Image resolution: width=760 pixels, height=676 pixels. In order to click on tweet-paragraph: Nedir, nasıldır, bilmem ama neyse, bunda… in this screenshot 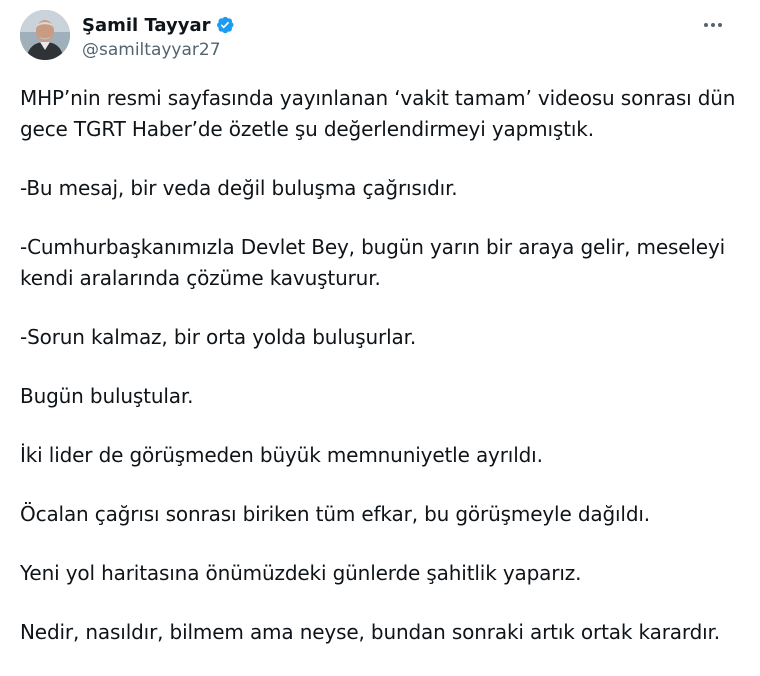, I will do `click(385, 632)`.